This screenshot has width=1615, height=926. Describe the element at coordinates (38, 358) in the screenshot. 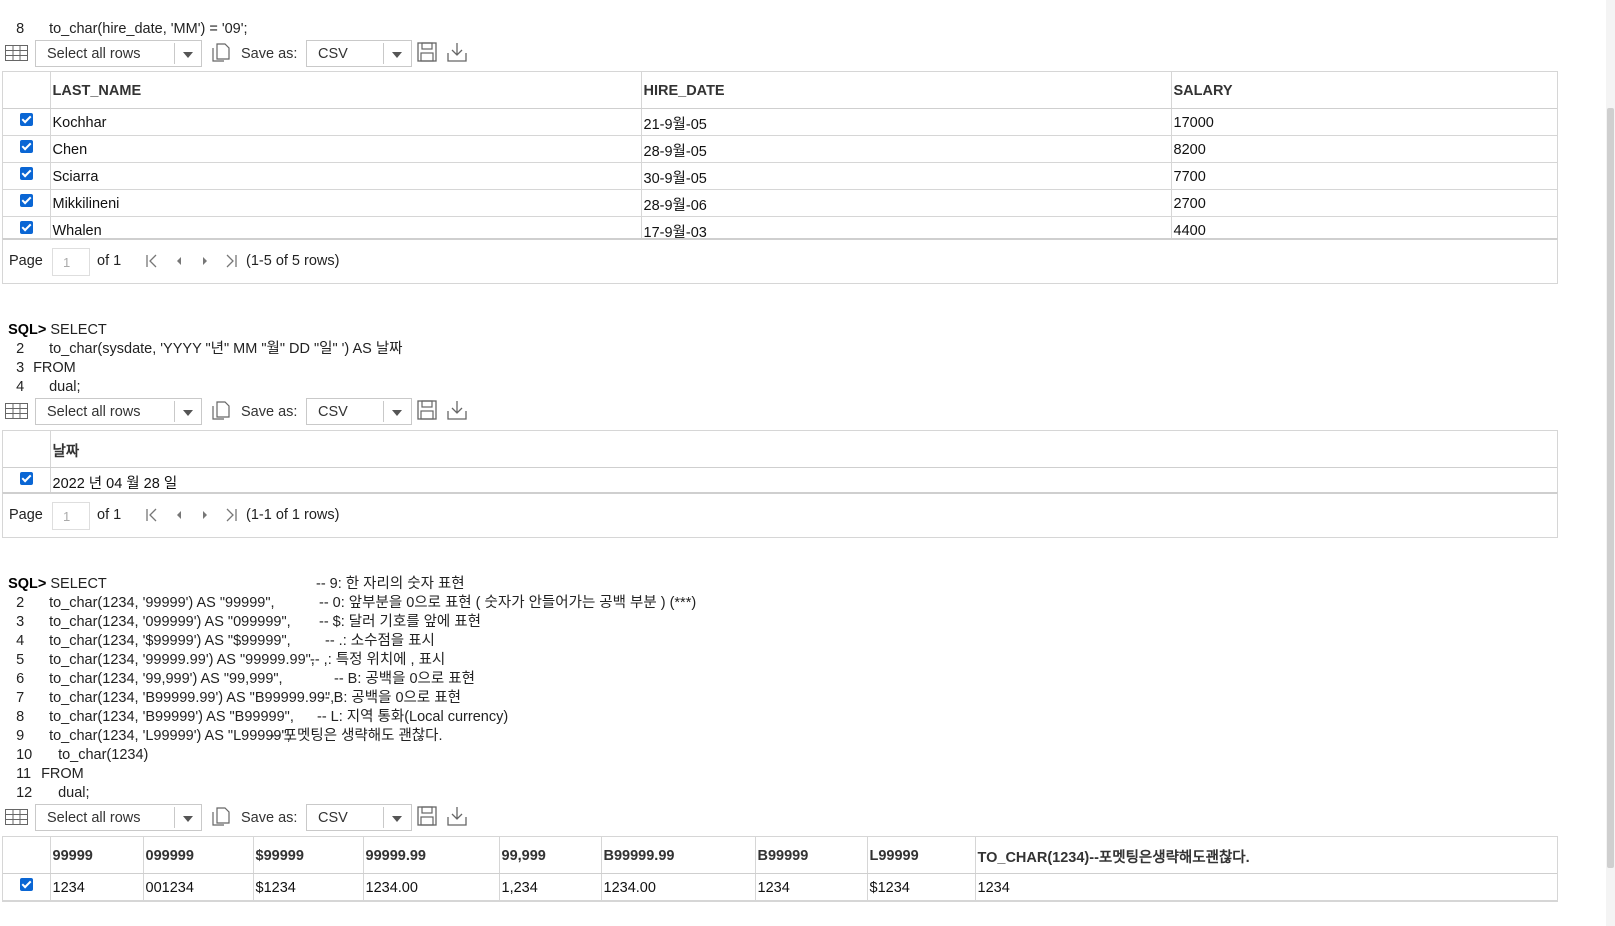

I see `script-line: 3 FROM` at that location.